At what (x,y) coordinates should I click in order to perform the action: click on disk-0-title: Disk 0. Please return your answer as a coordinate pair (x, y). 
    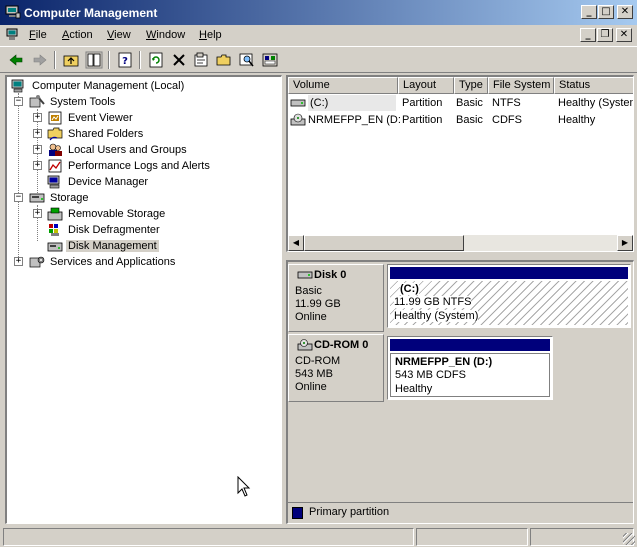
    Looking at the image, I should click on (321, 275).